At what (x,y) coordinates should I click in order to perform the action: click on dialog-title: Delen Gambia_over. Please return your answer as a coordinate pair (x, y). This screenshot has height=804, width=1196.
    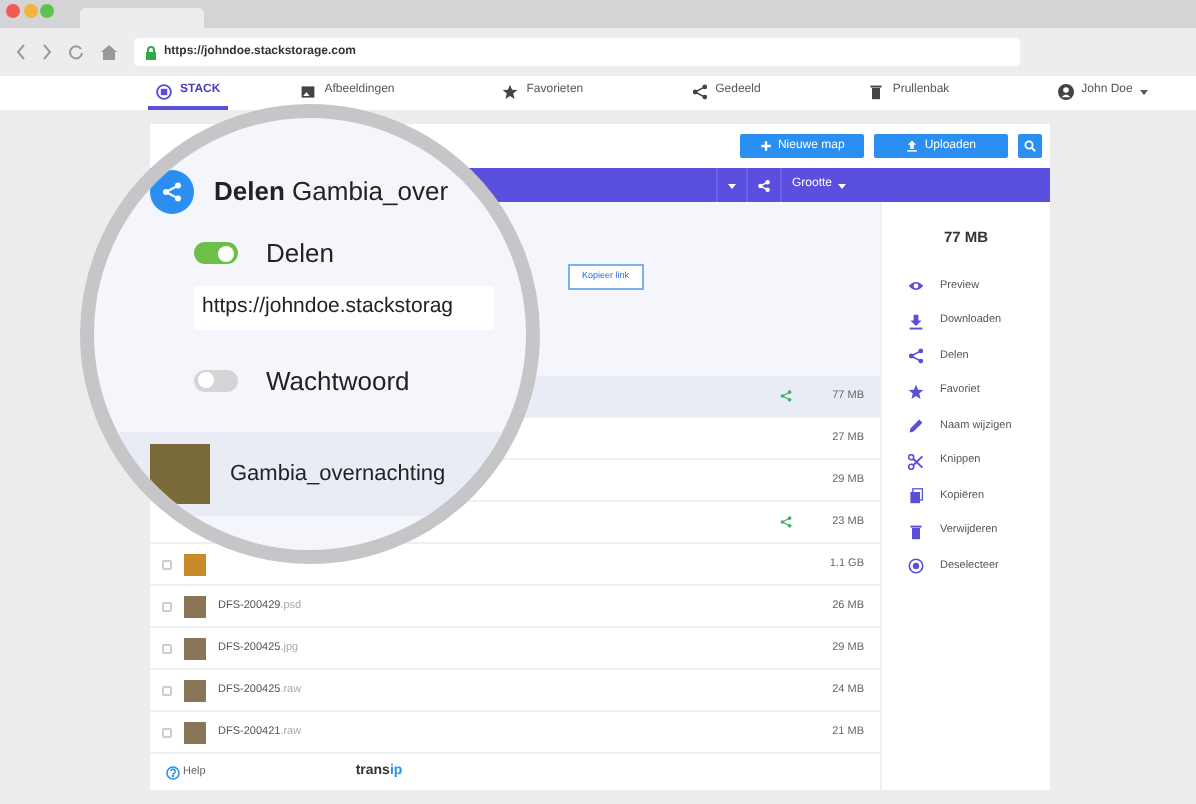
    Looking at the image, I should click on (331, 192).